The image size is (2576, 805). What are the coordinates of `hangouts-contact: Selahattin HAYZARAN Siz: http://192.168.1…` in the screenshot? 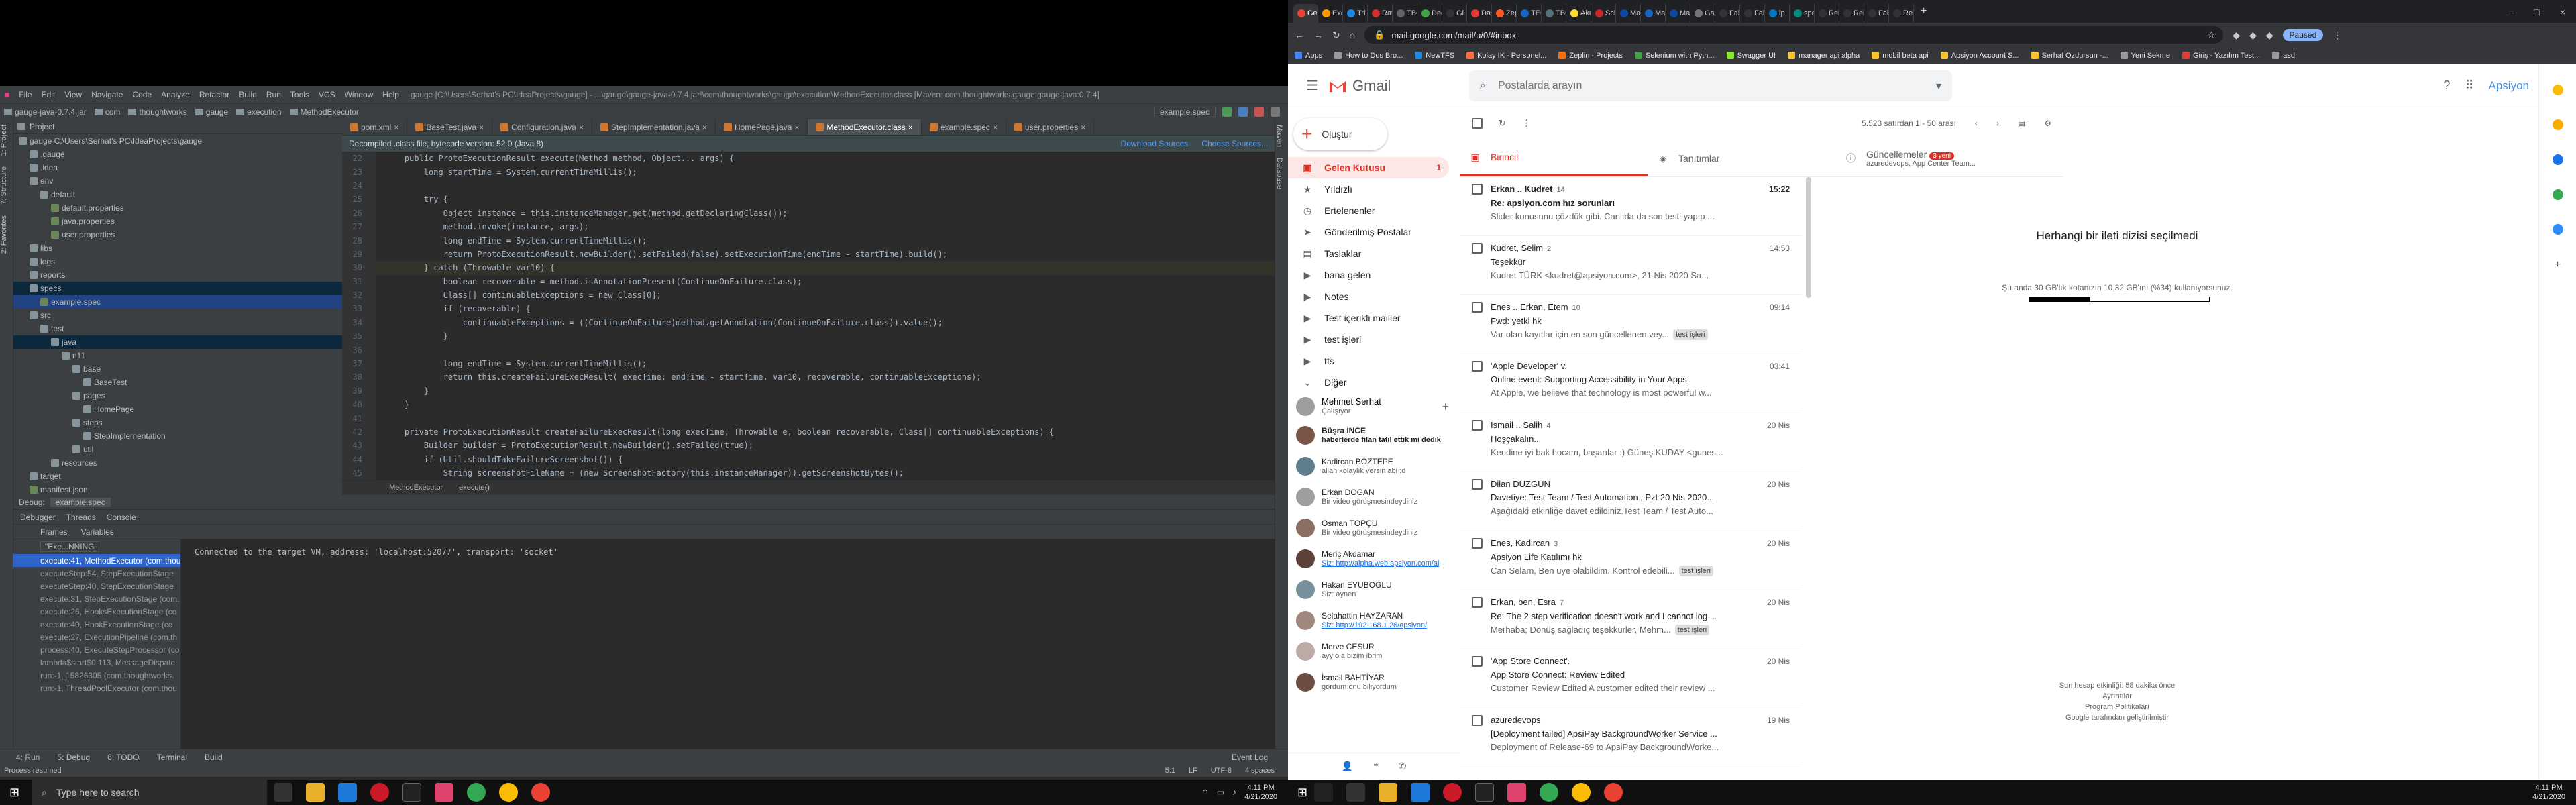 It's located at (1374, 620).